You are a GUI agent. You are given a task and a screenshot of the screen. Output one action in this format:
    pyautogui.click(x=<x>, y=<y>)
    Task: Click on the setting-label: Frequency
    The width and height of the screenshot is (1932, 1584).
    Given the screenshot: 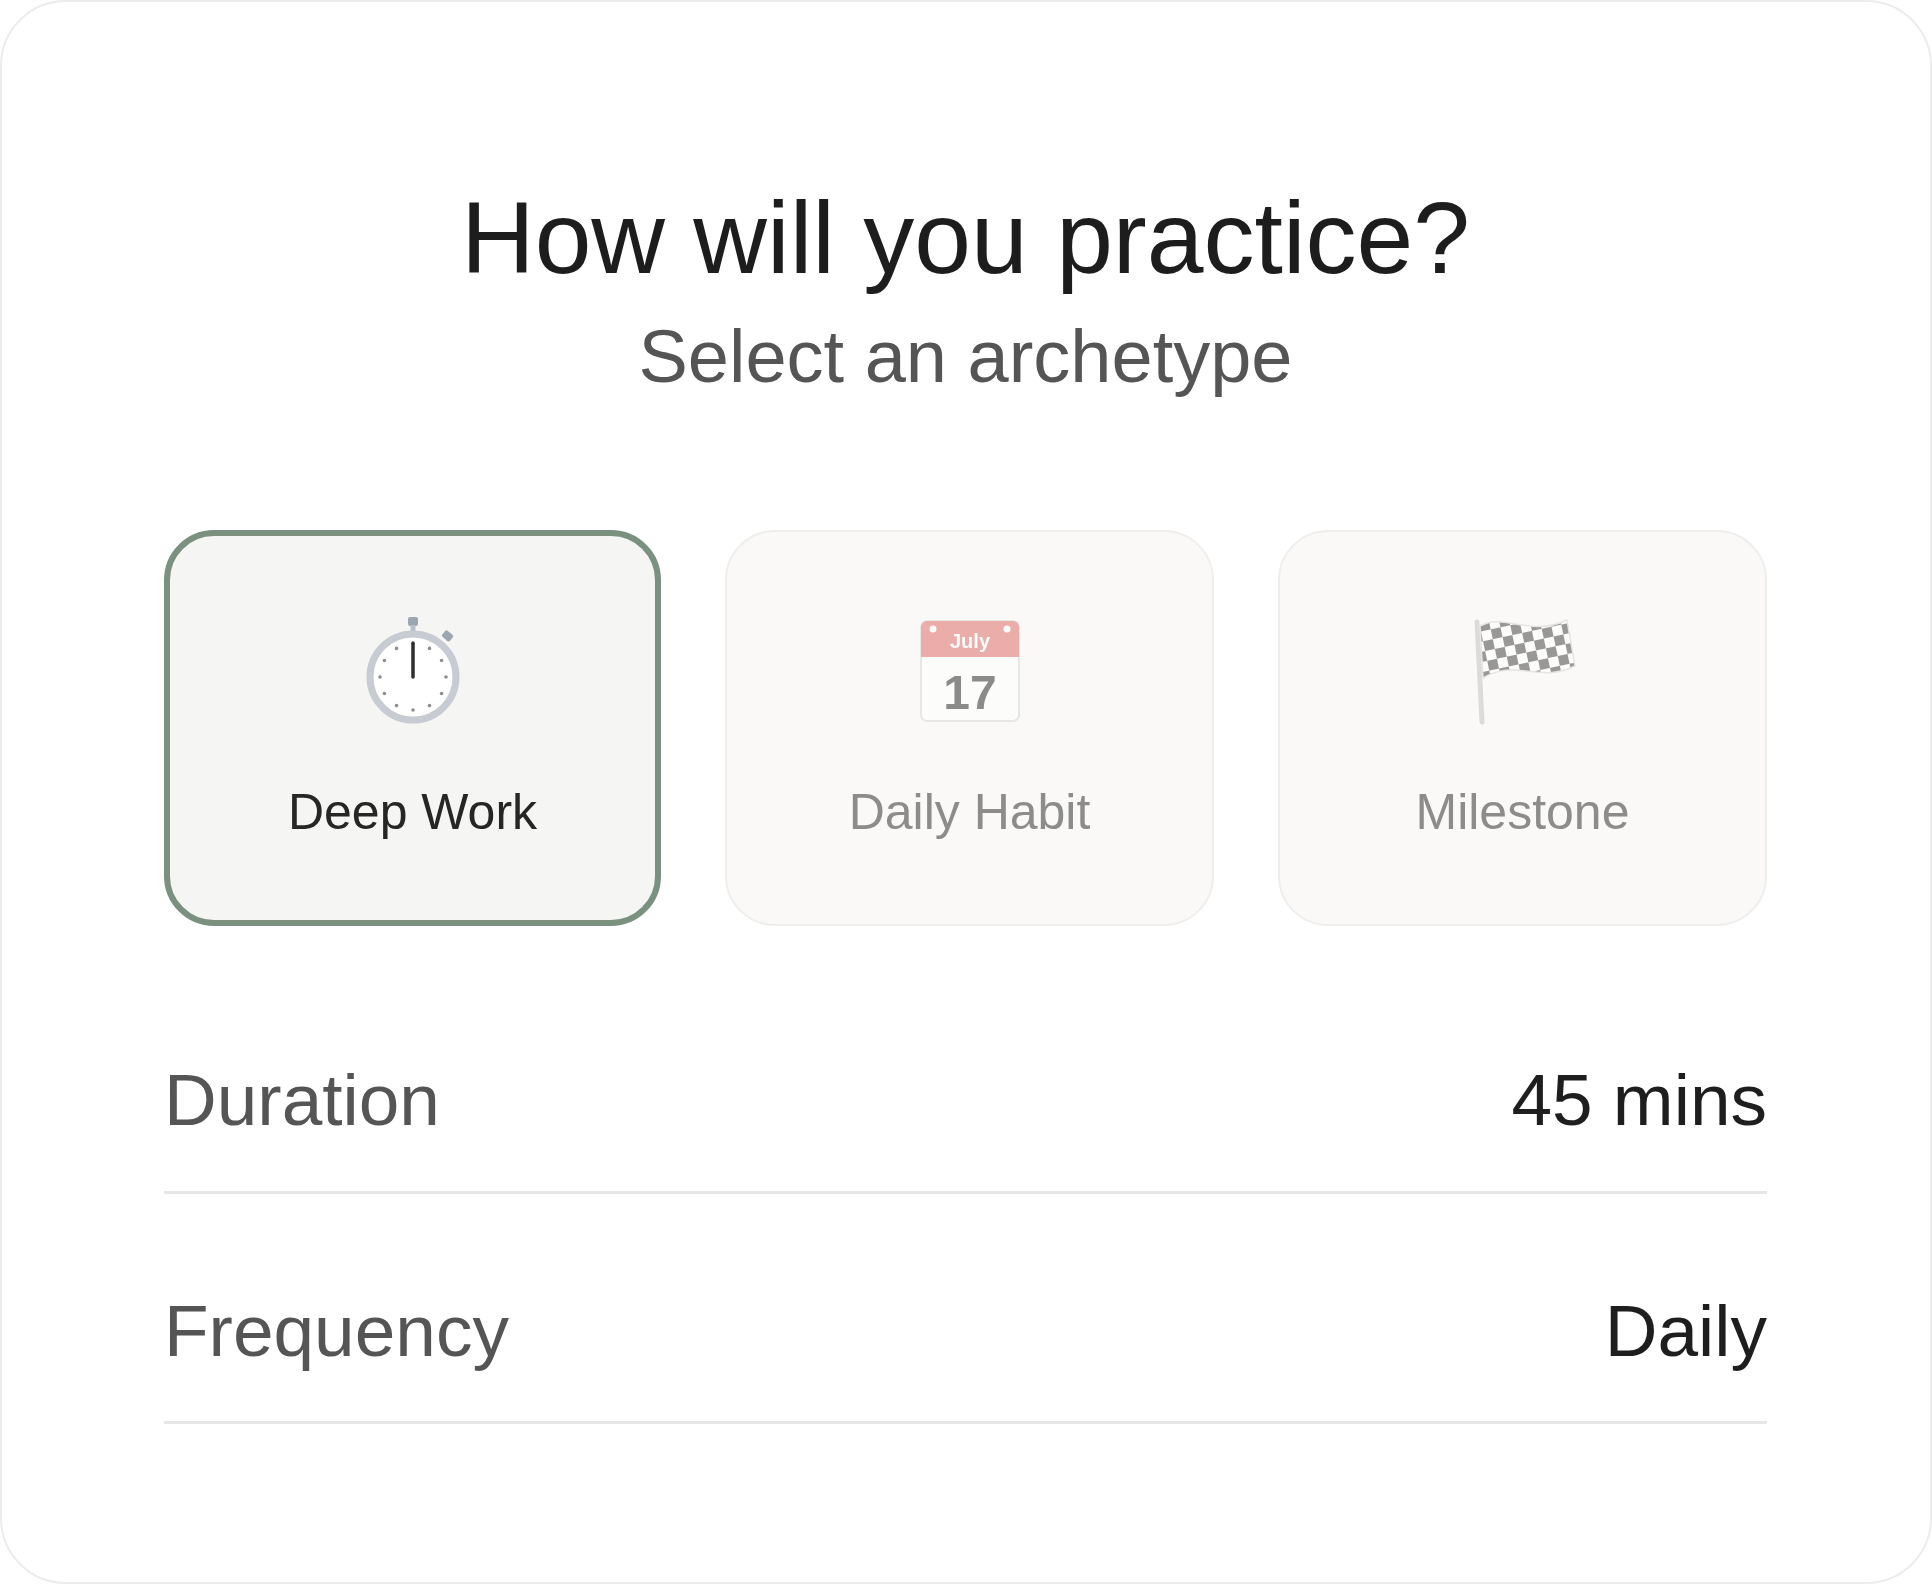 What is the action you would take?
    pyautogui.click(x=336, y=1330)
    